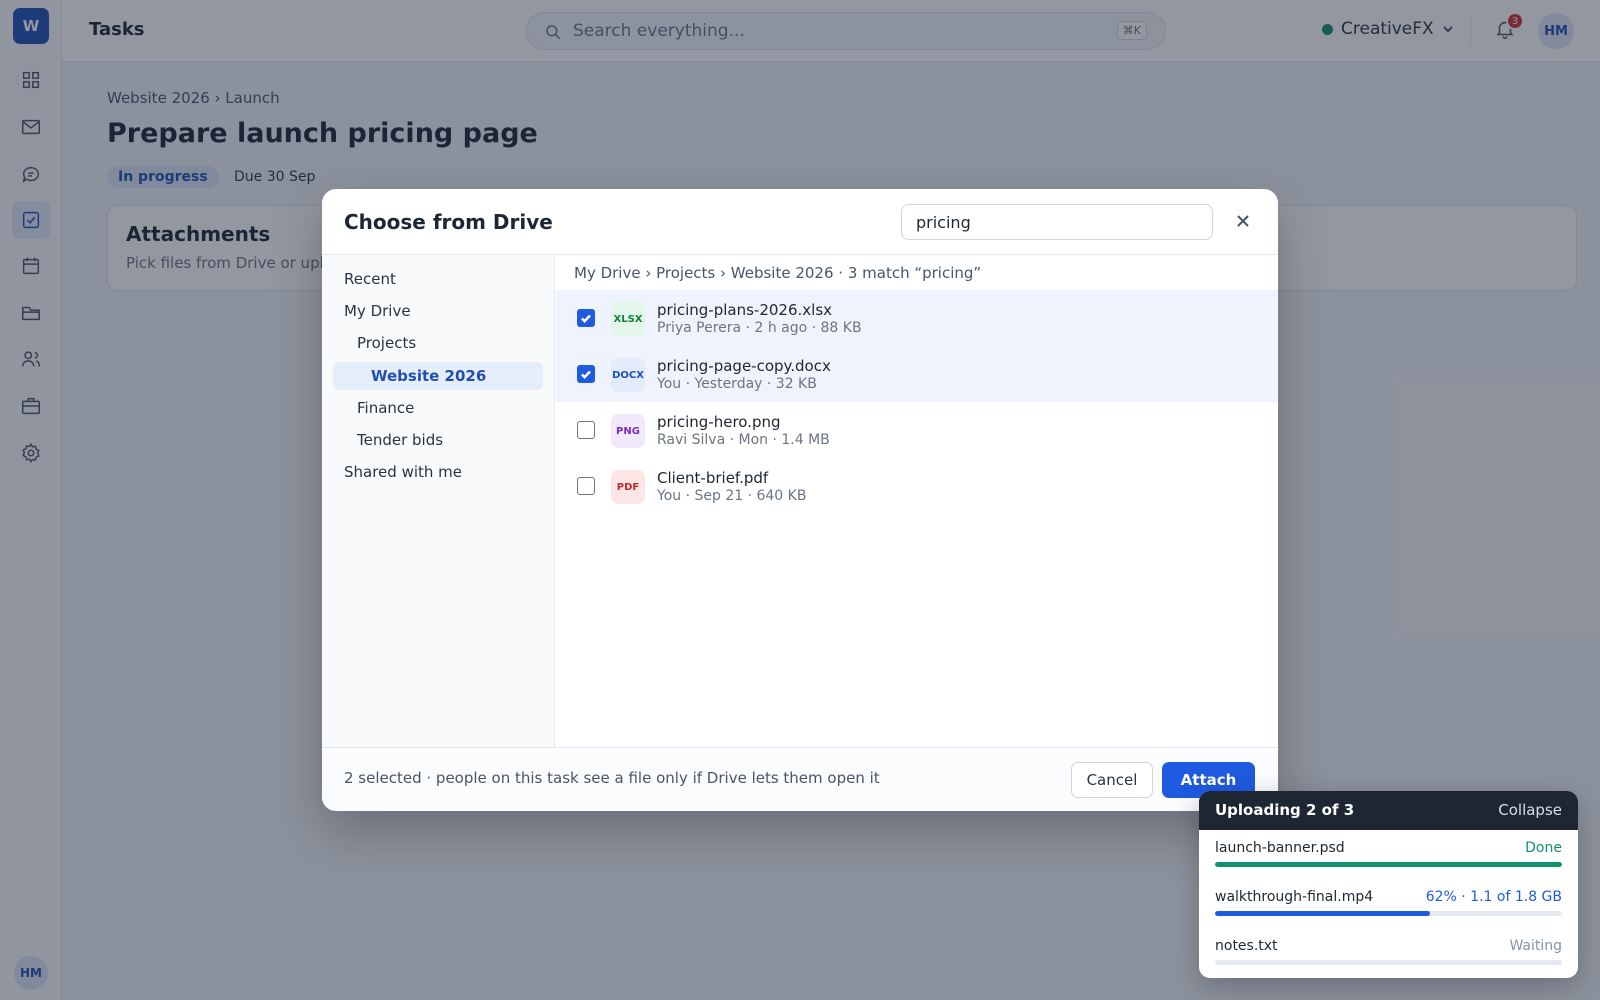 Image resolution: width=1600 pixels, height=1000 pixels. Describe the element at coordinates (400, 440) in the screenshot. I see `nav-item-tender-bids: Tender bids` at that location.